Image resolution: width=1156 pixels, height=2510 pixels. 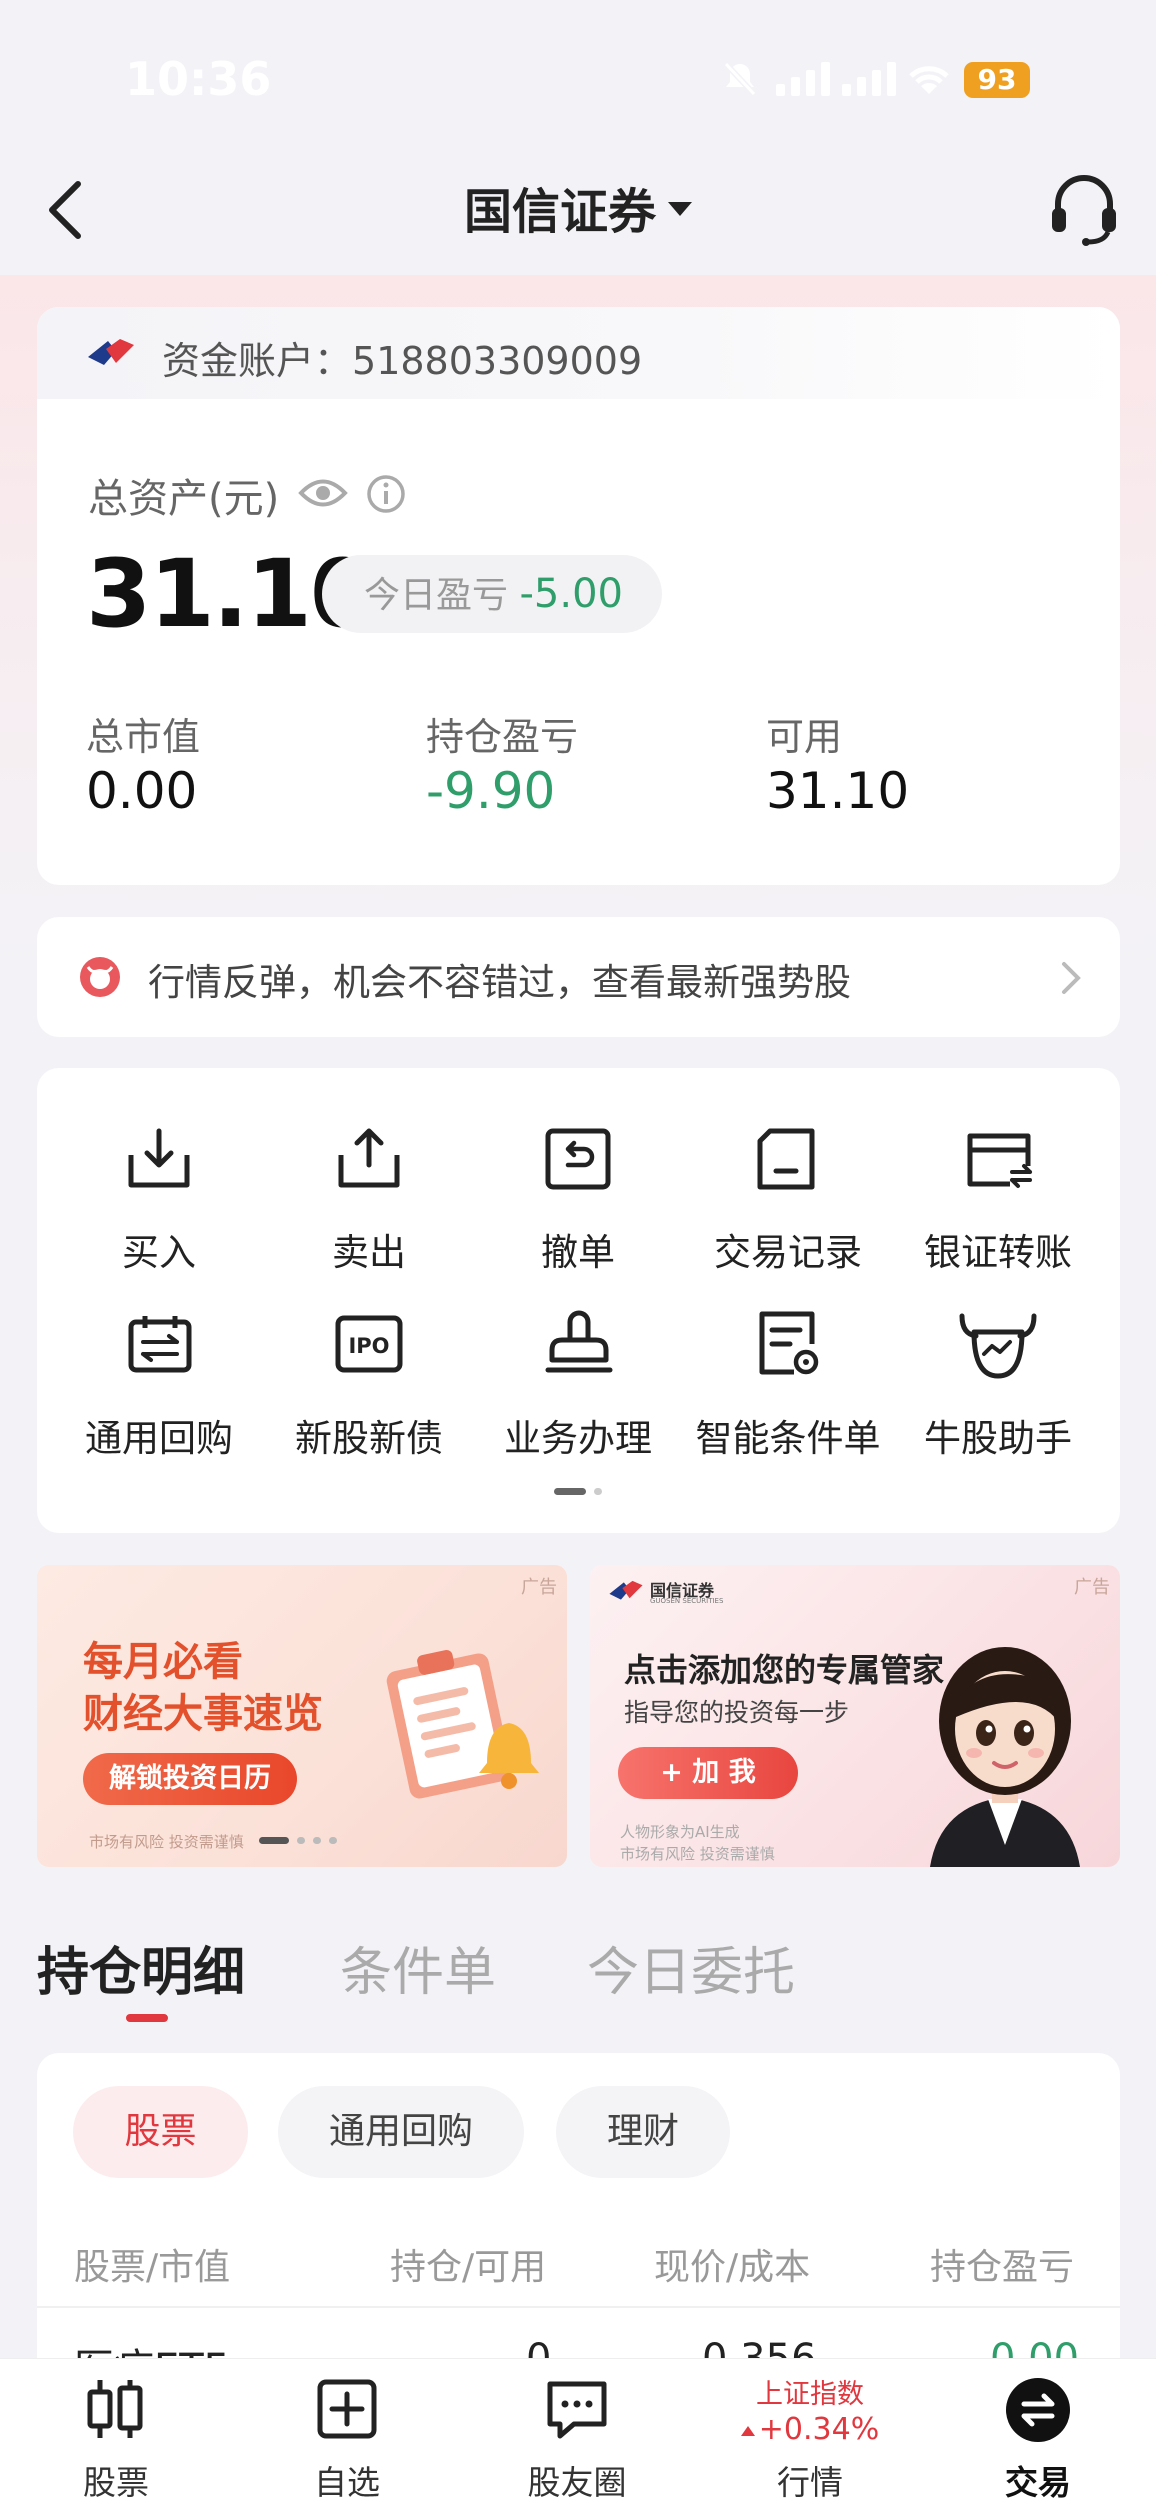 I want to click on risk-note: 市场有风险 投资需谨慎, so click(x=697, y=1854).